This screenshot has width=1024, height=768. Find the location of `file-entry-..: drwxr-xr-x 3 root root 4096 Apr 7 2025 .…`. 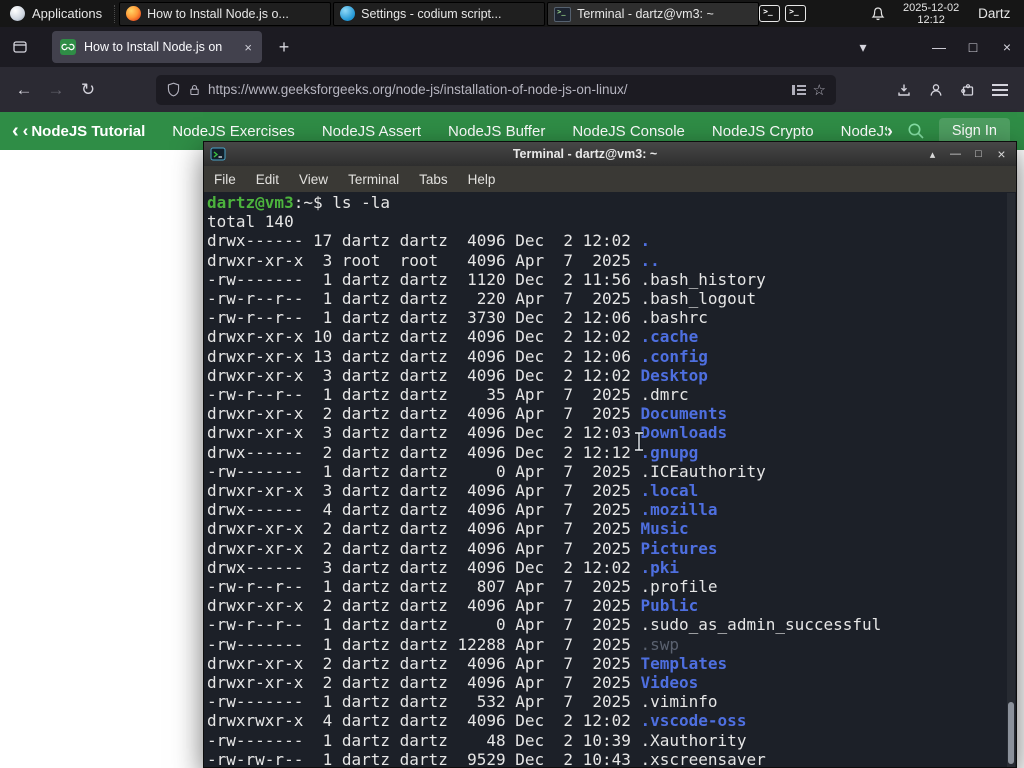

file-entry-..: drwxr-xr-x 3 root root 4096 Apr 7 2025 .… is located at coordinates (611, 260).